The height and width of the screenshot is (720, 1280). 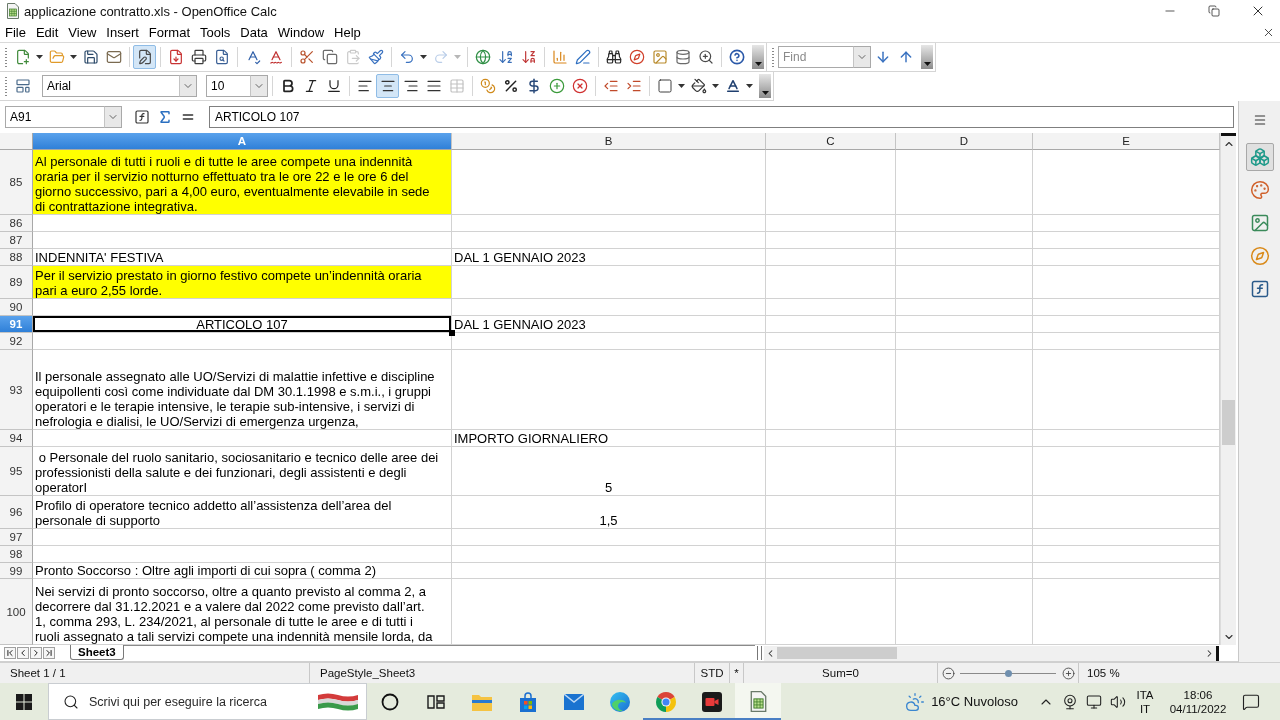 What do you see at coordinates (948, 673) in the screenshot?
I see `zoom-out-button` at bounding box center [948, 673].